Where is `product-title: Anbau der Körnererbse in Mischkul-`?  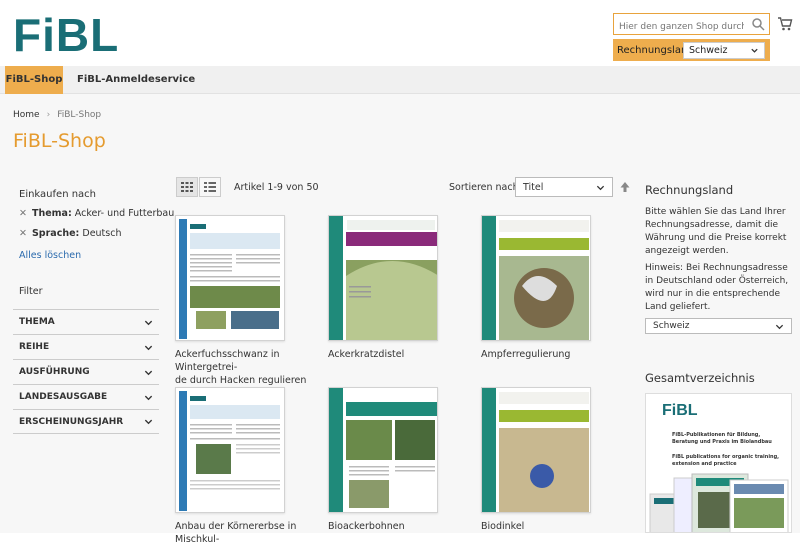 product-title: Anbau der Körnererbse in Mischkul- is located at coordinates (250, 533).